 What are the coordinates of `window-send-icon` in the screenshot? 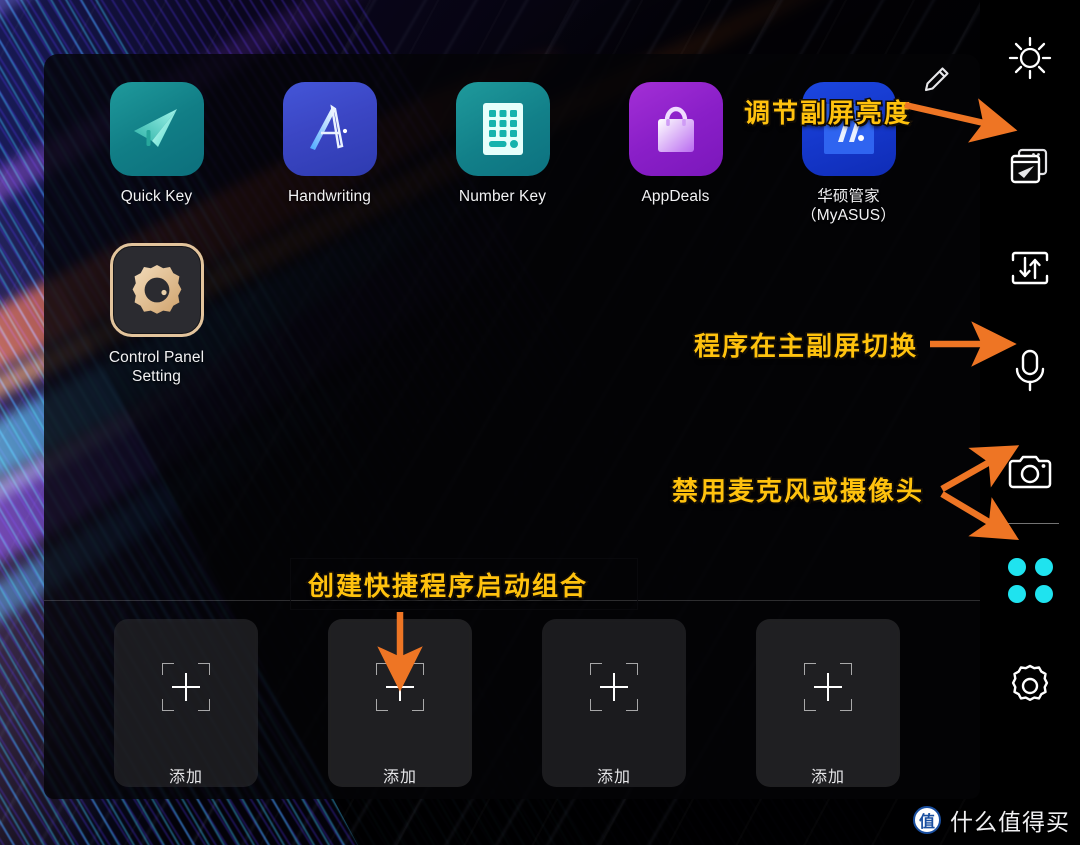 It's located at (1029, 166).